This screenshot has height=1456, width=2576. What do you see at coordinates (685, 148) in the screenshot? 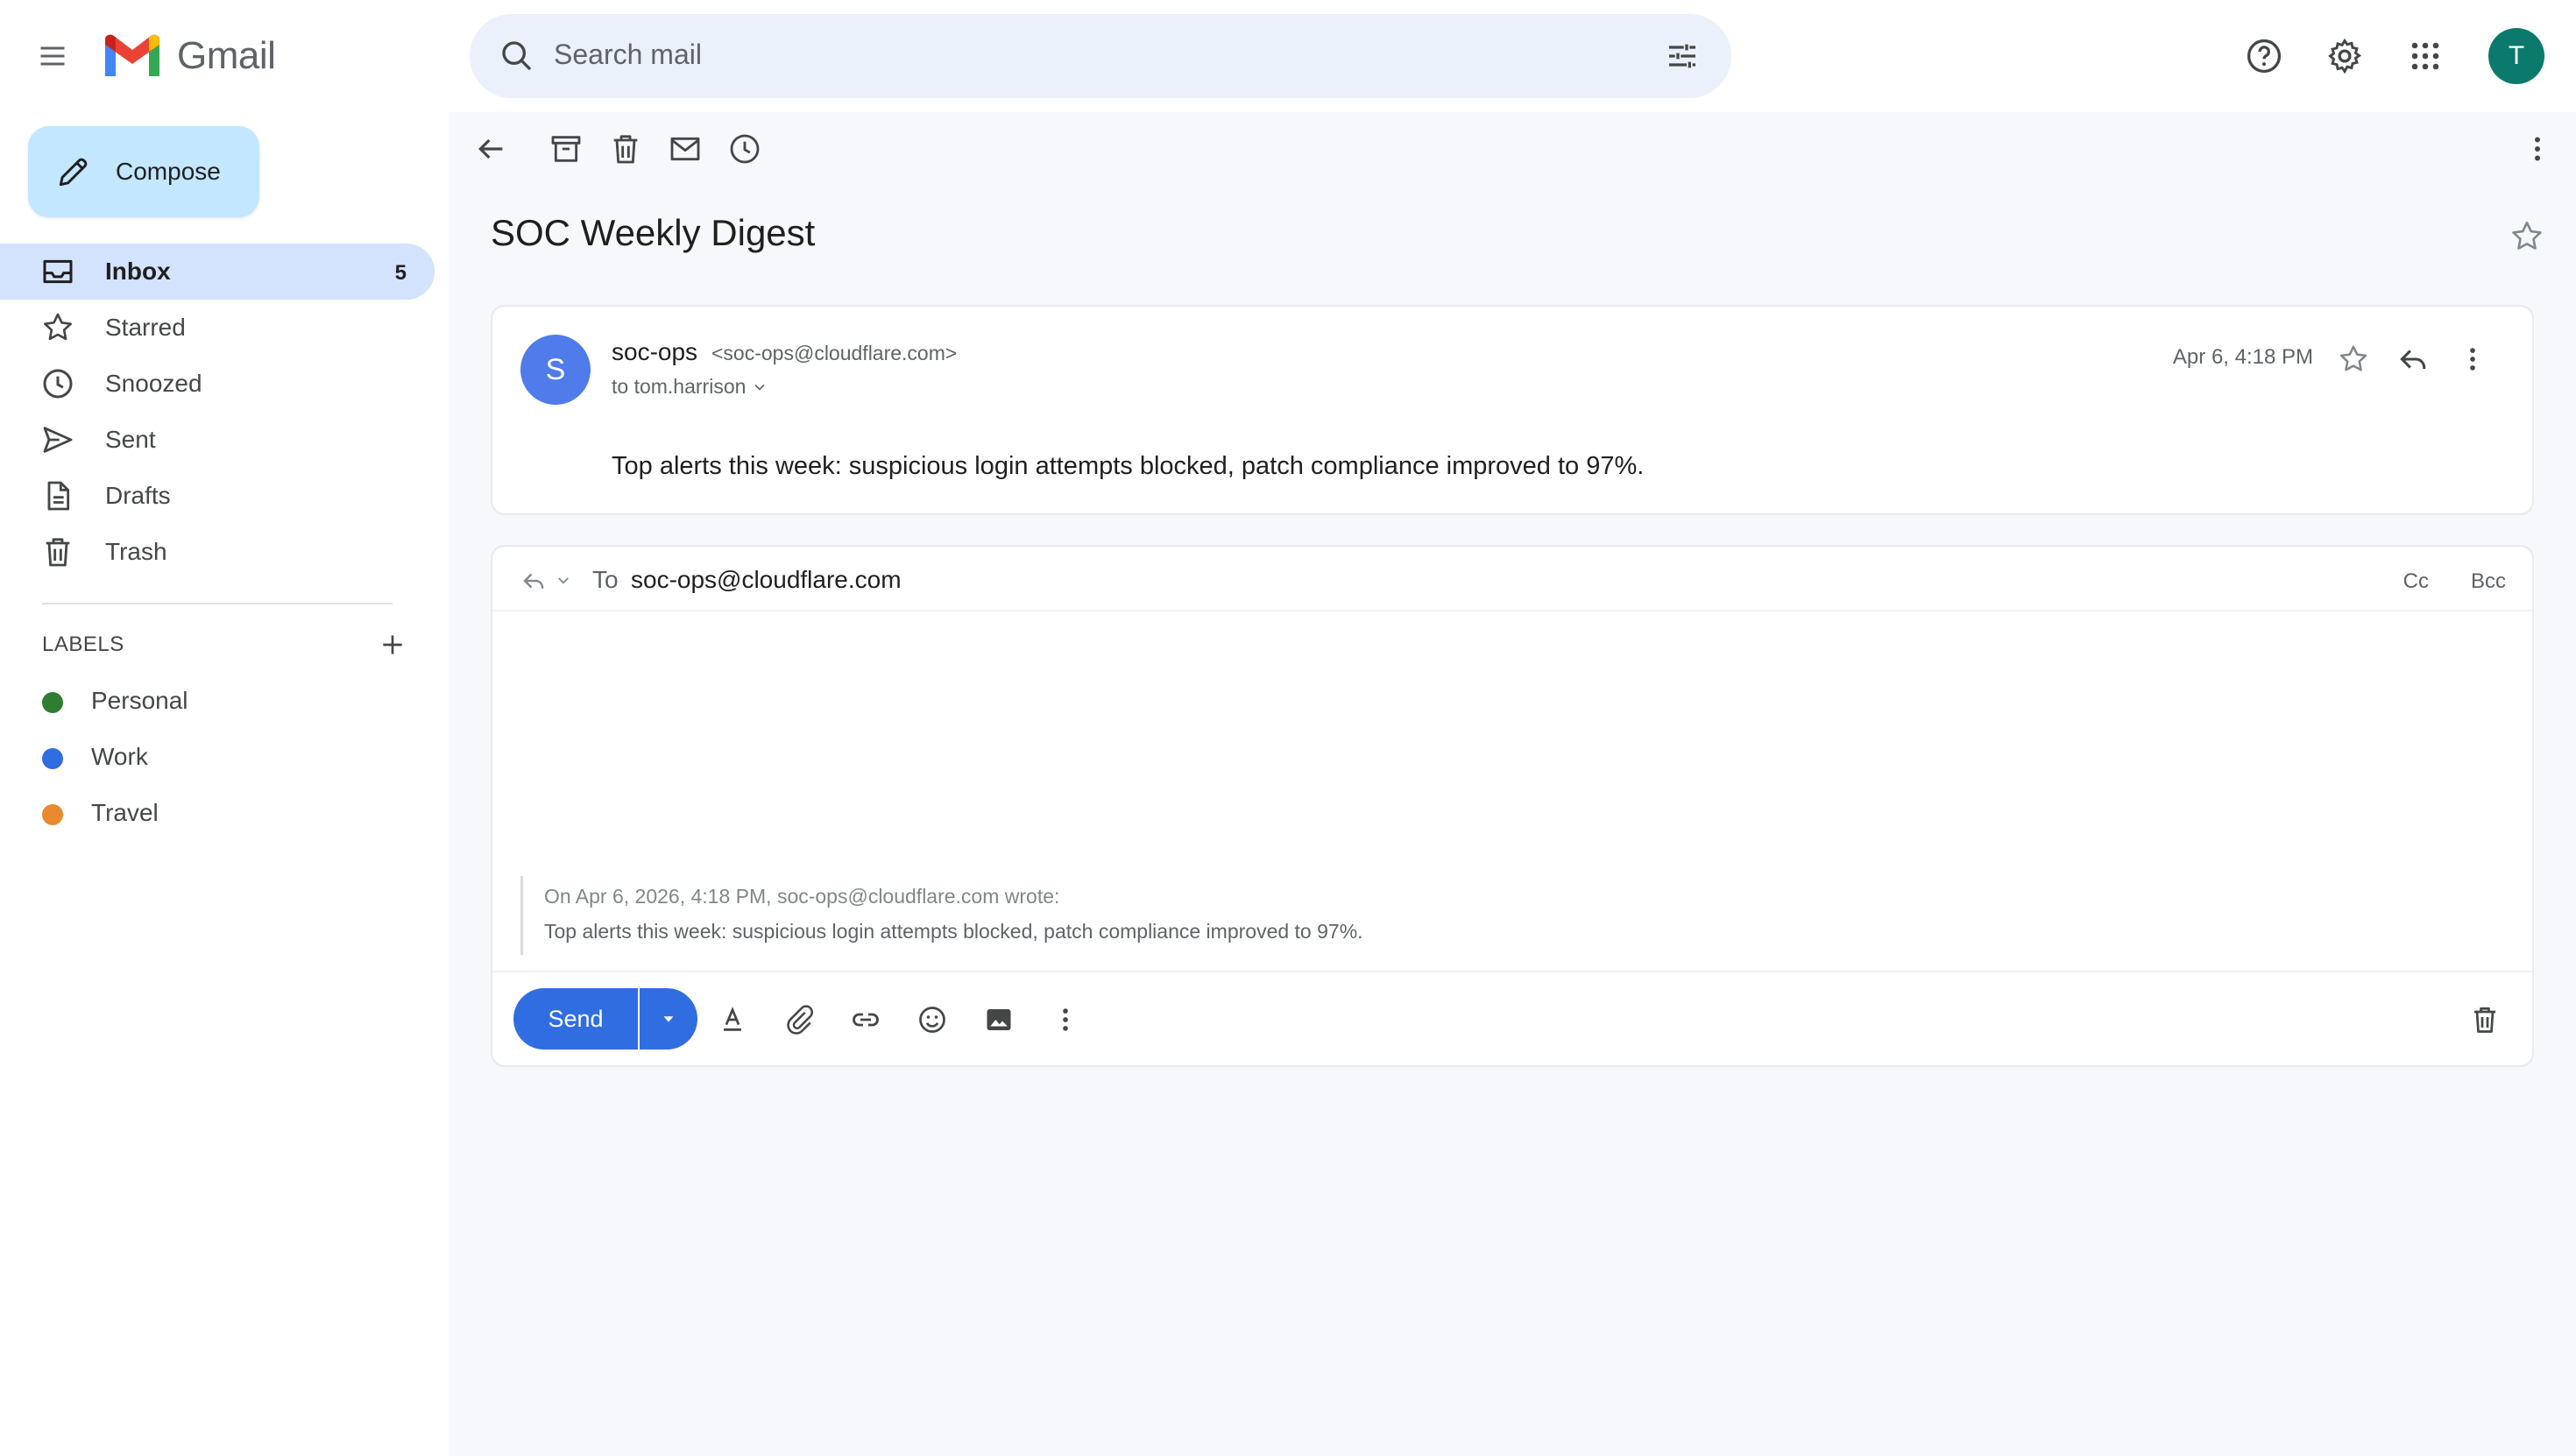
I see `mark-unread-icon` at bounding box center [685, 148].